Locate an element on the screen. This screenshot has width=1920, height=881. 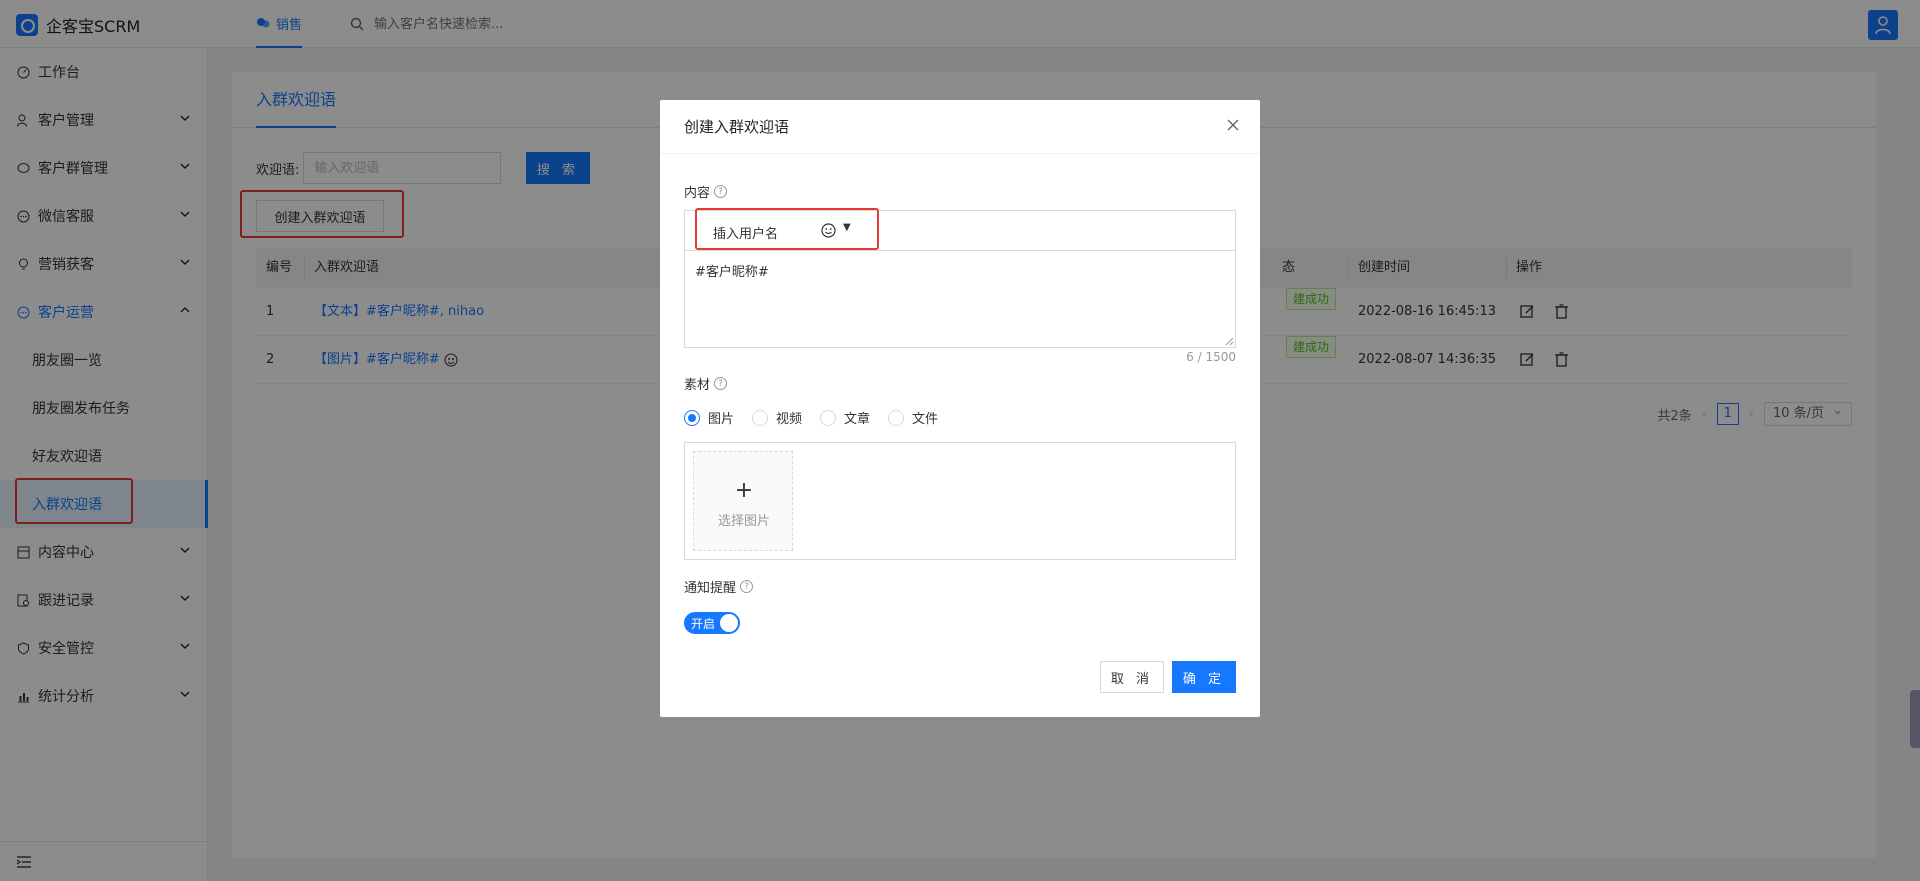
material-label: 素材 ? is located at coordinates (706, 383).